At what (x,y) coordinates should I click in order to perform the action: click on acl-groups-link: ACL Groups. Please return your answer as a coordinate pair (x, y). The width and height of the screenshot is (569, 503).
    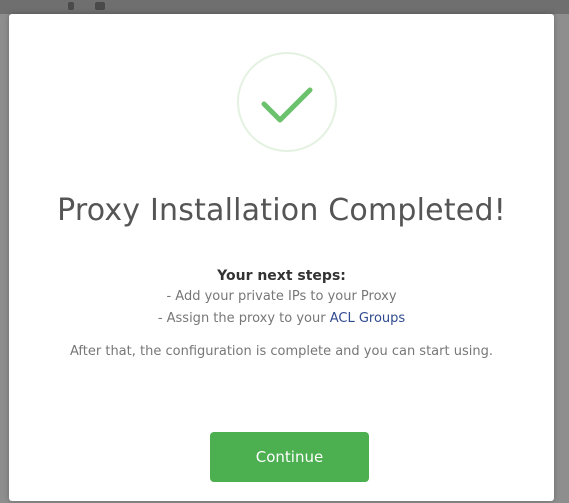
    Looking at the image, I should click on (367, 318).